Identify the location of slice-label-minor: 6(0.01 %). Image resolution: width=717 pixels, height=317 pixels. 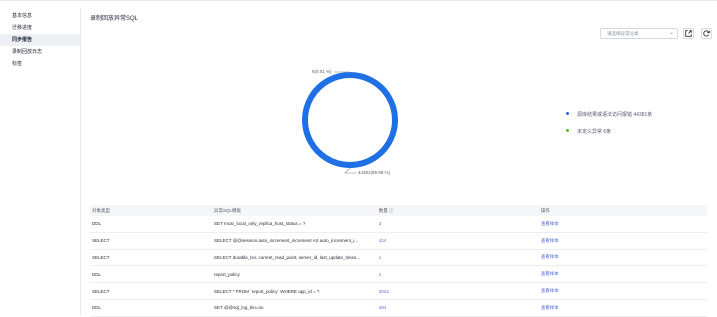
(322, 71).